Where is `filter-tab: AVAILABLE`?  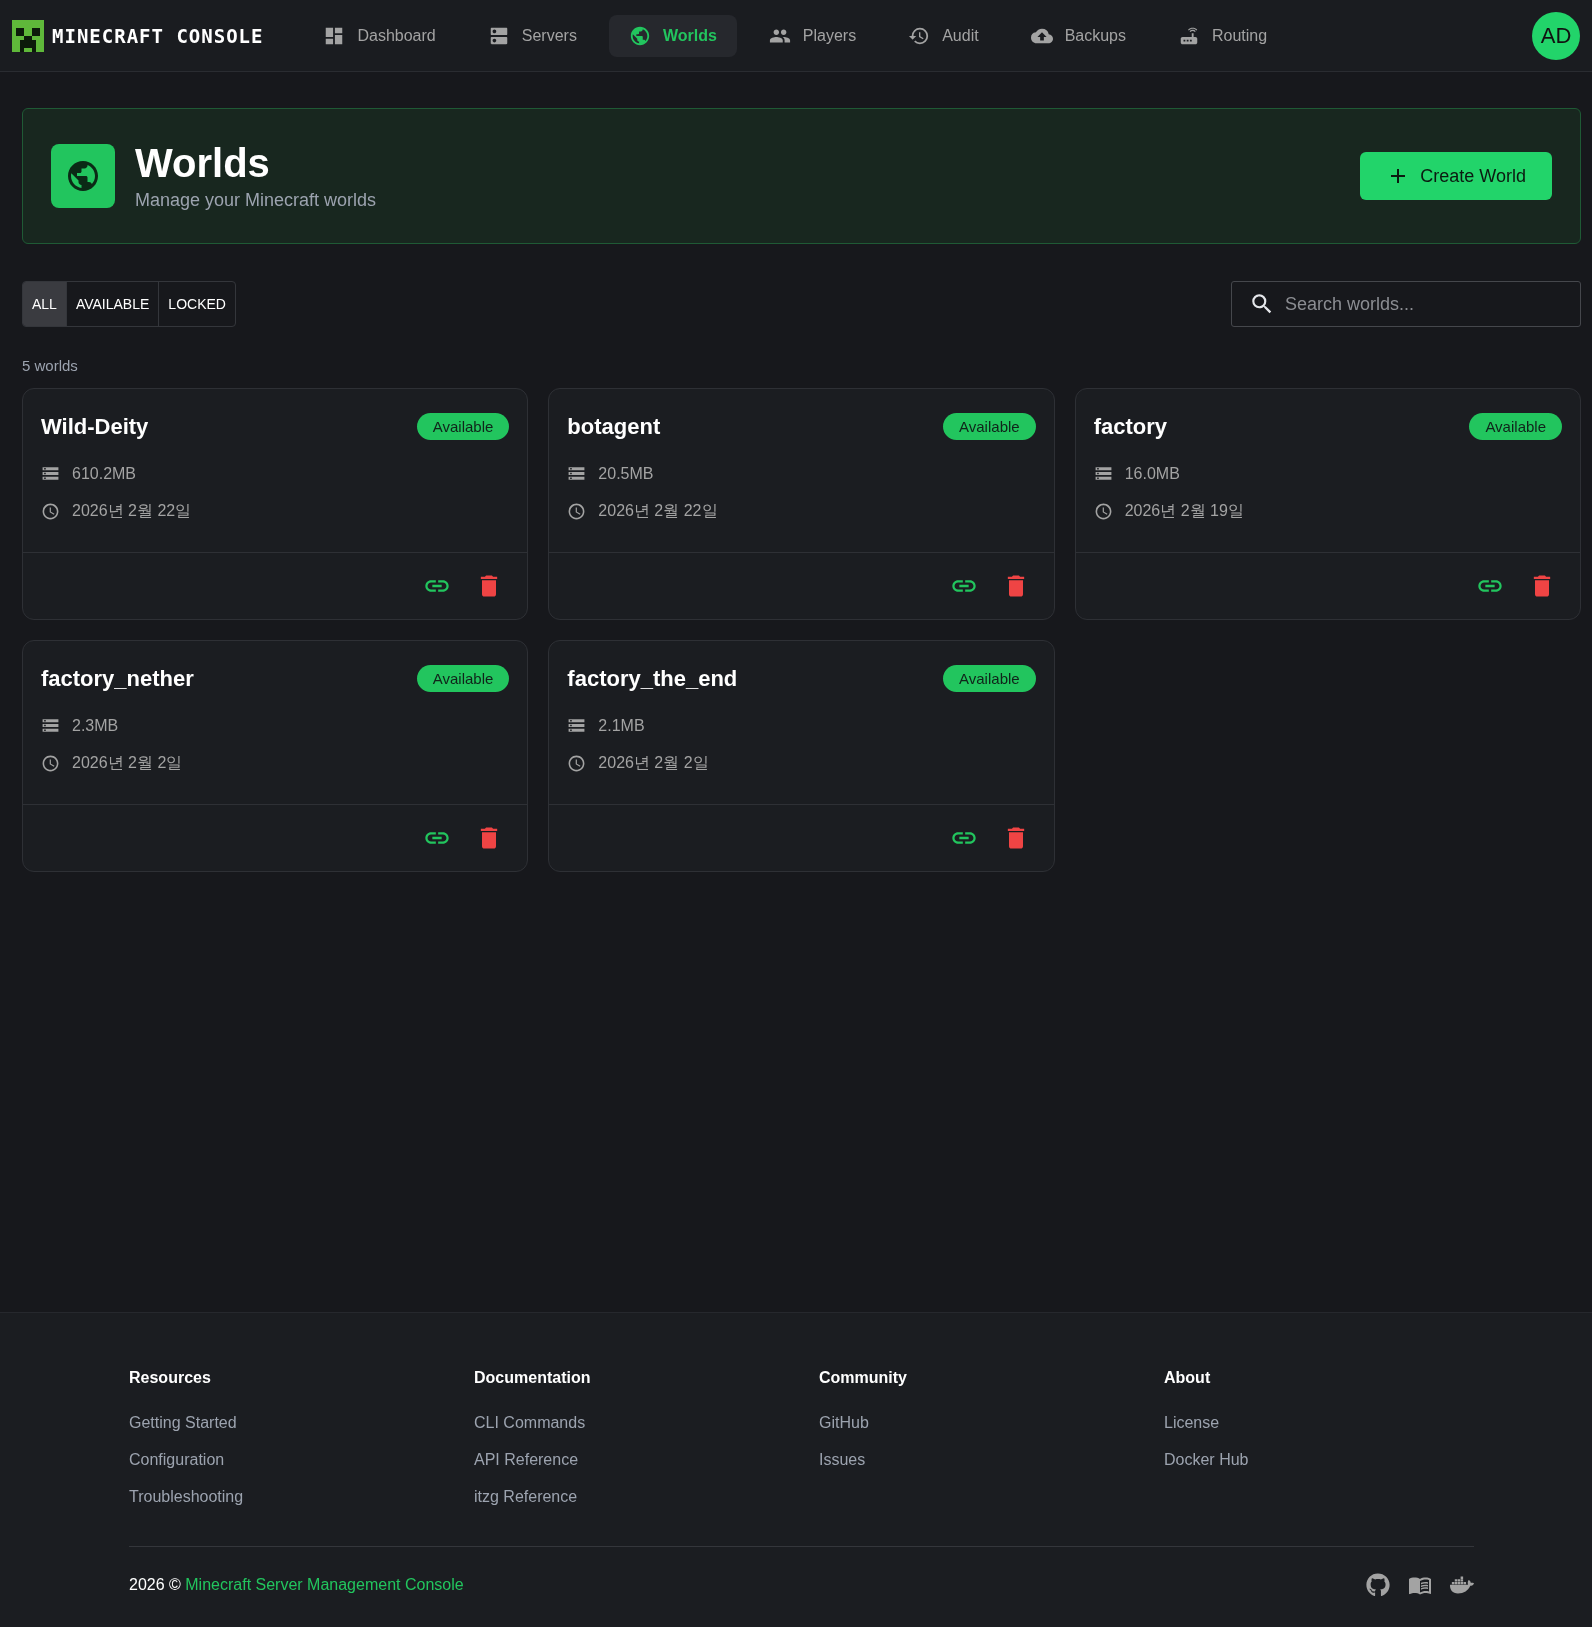
filter-tab: AVAILABLE is located at coordinates (113, 304).